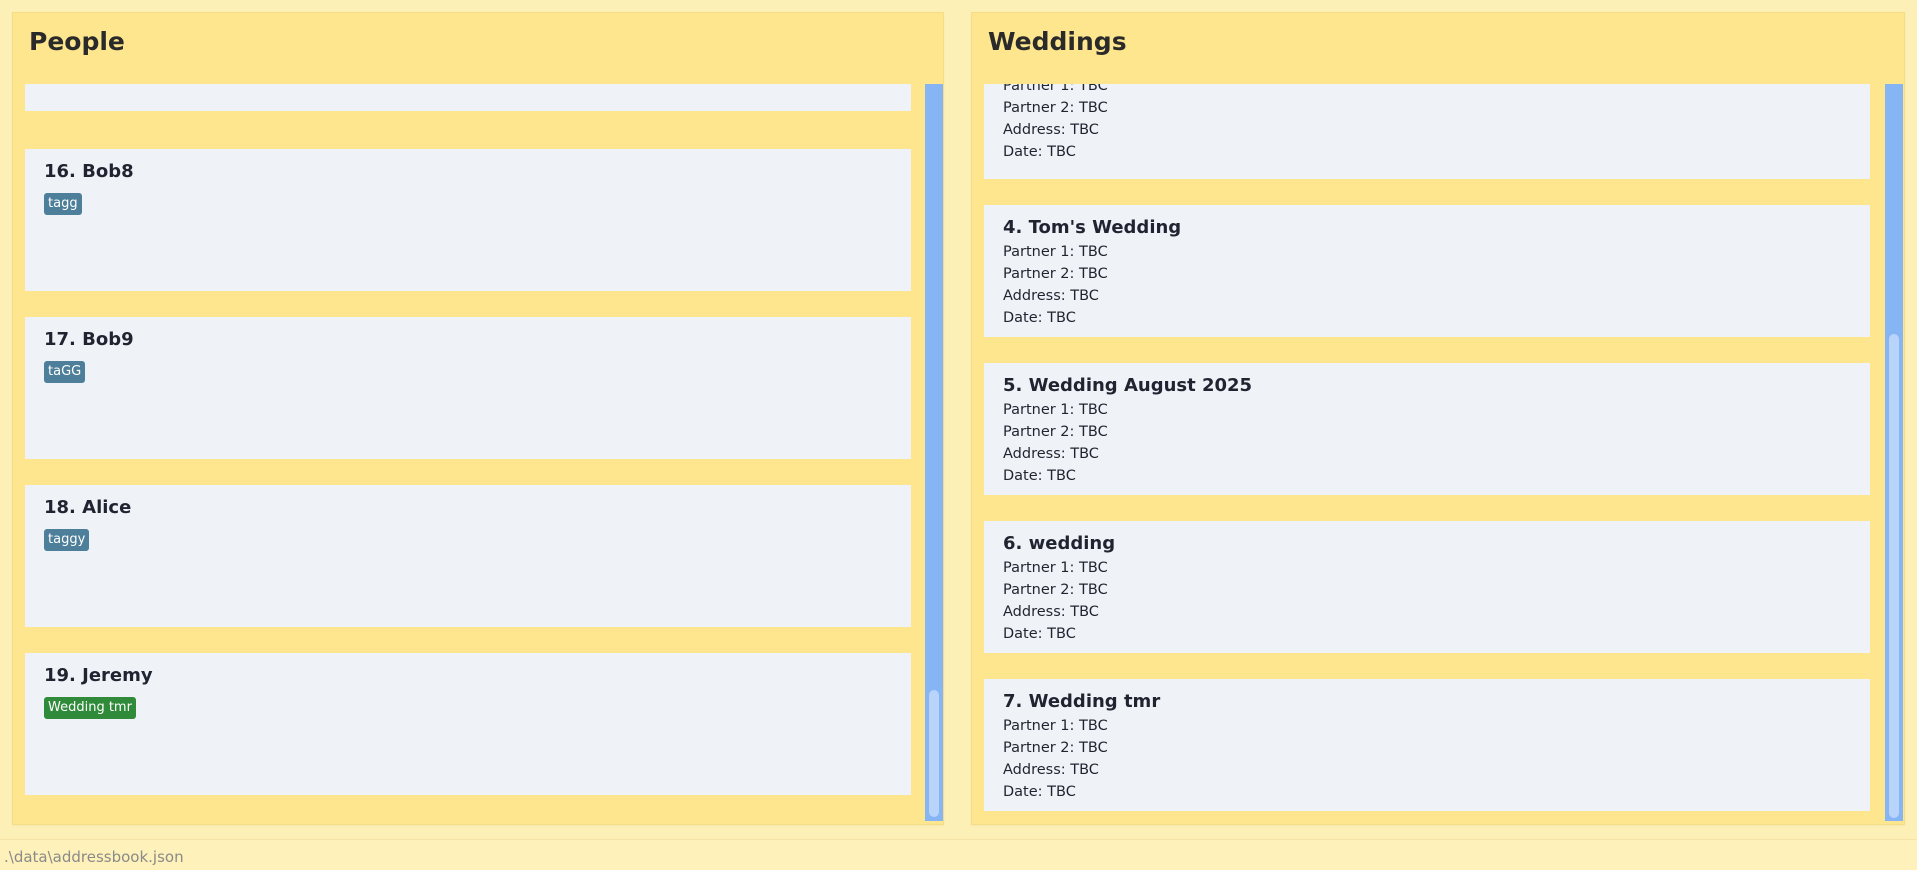 This screenshot has height=870, width=1917. I want to click on person-name: 16. Bob8, so click(89, 171).